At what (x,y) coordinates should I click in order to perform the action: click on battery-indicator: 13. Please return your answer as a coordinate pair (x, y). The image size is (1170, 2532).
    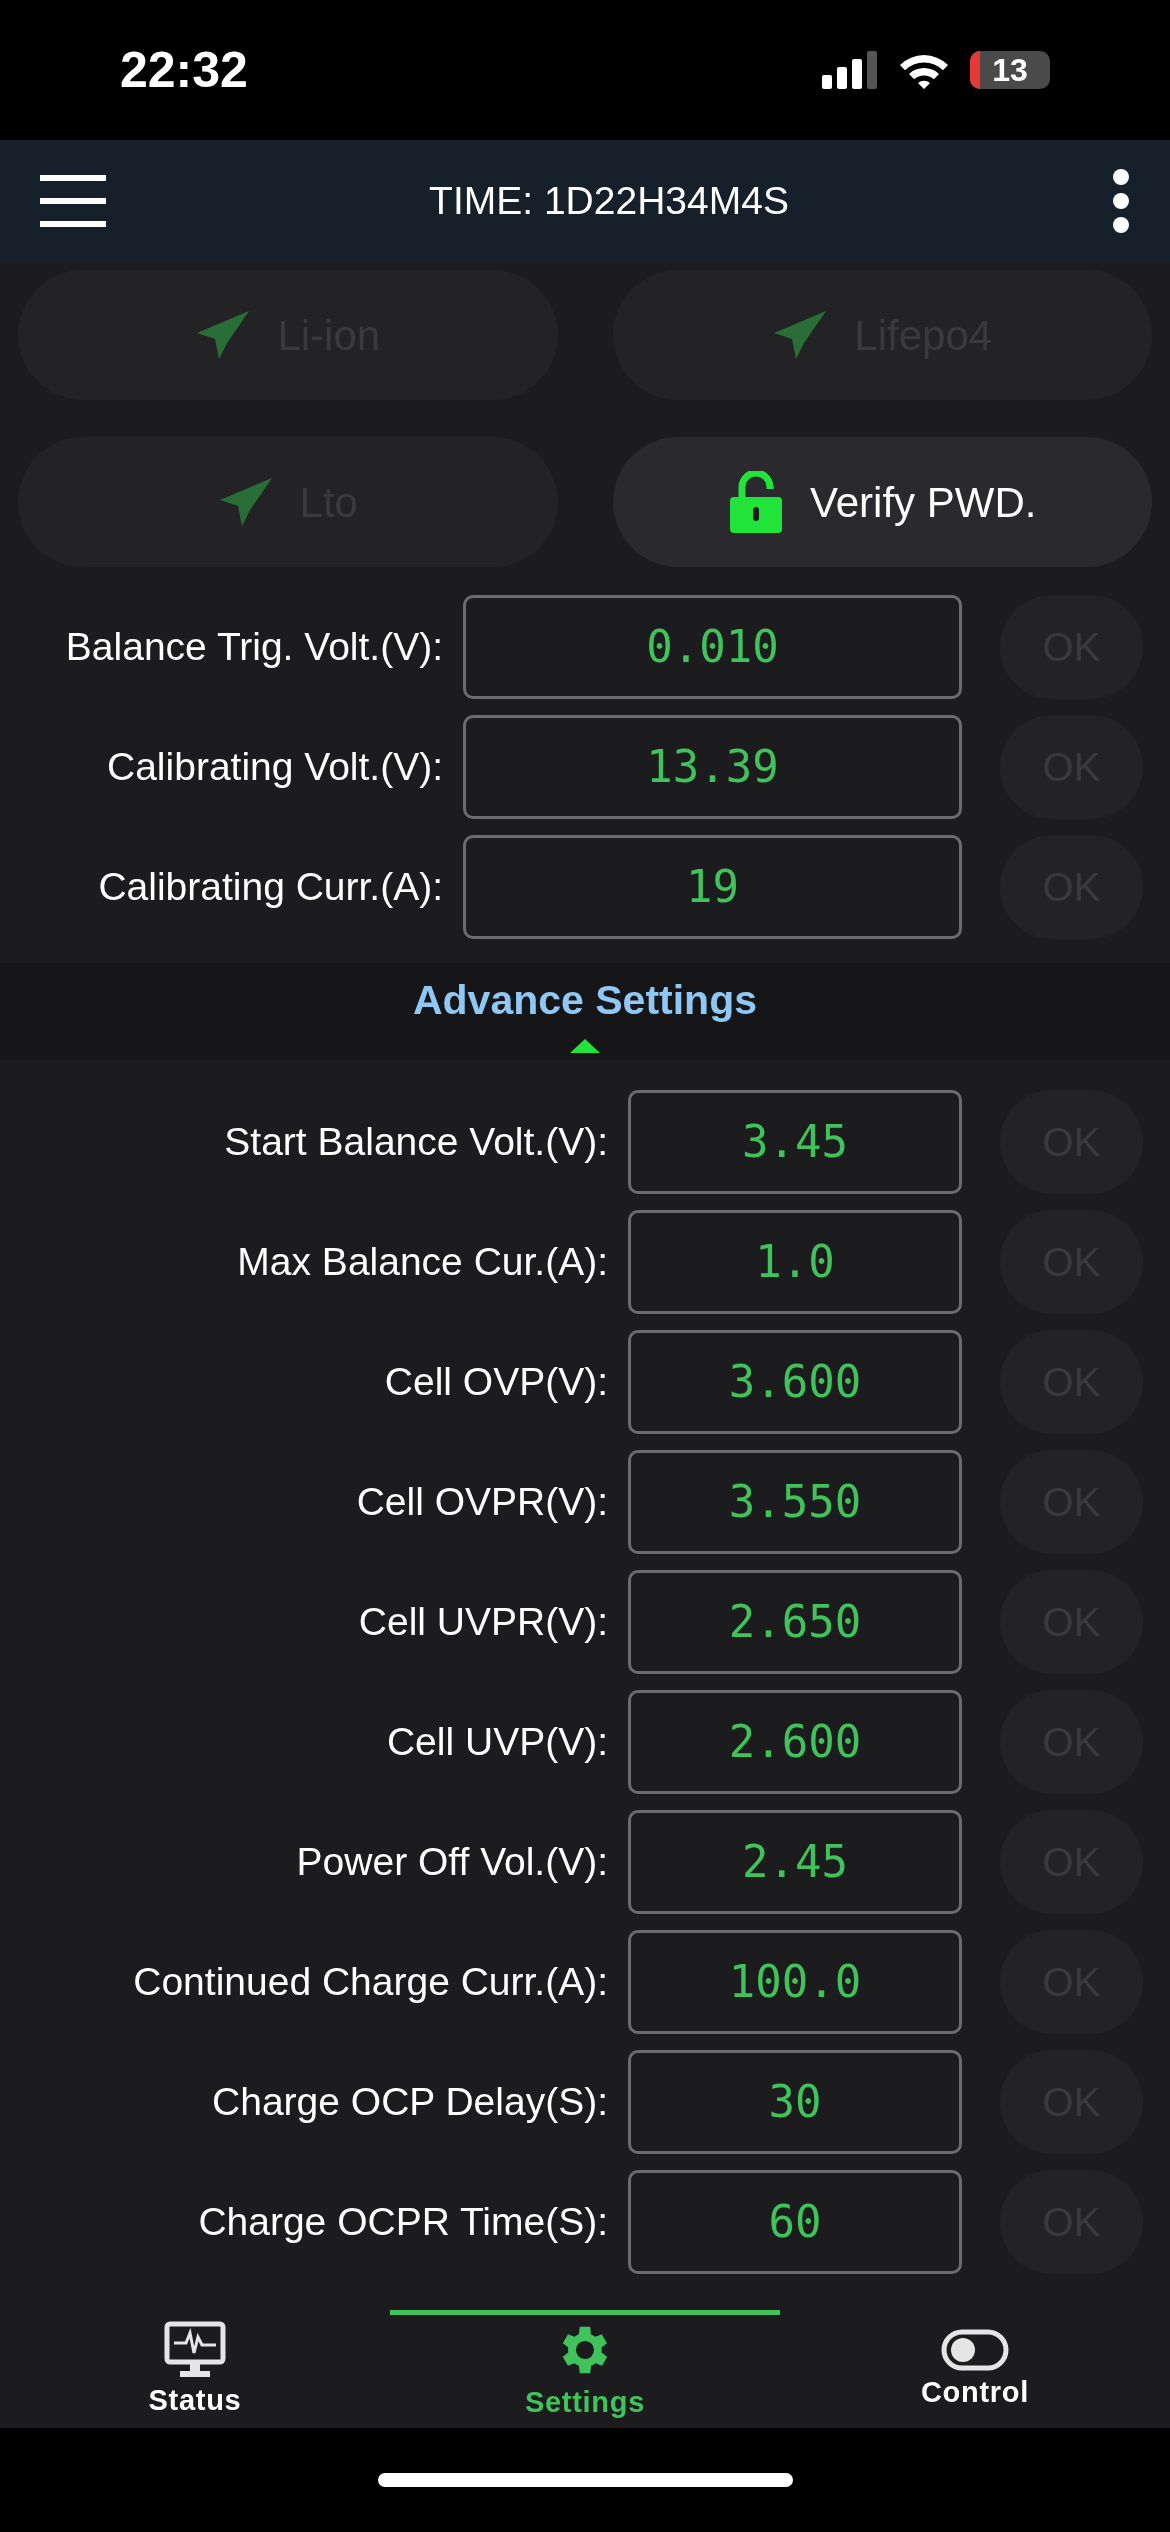
    Looking at the image, I should click on (1010, 70).